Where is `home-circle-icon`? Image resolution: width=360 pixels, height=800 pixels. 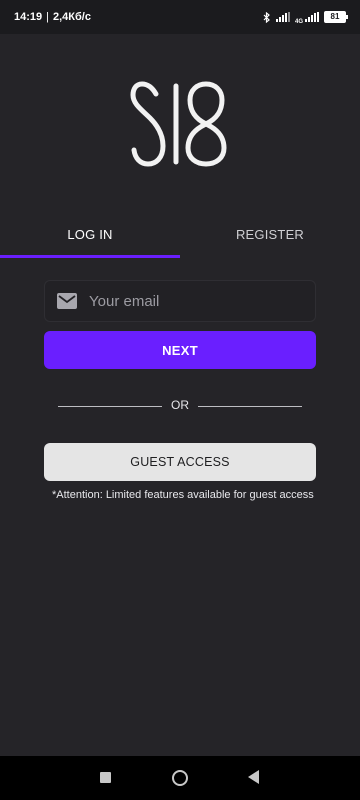
home-circle-icon is located at coordinates (180, 778).